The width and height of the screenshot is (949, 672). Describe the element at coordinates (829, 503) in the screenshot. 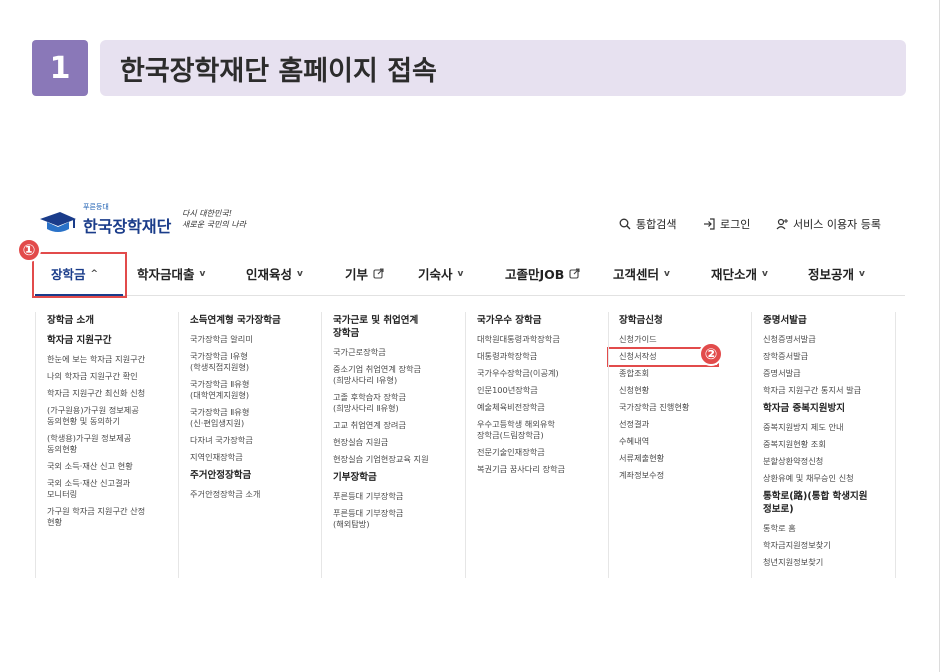

I see `menu-section-heading: 통학로(路)(통합 학생지원 정보로)` at that location.